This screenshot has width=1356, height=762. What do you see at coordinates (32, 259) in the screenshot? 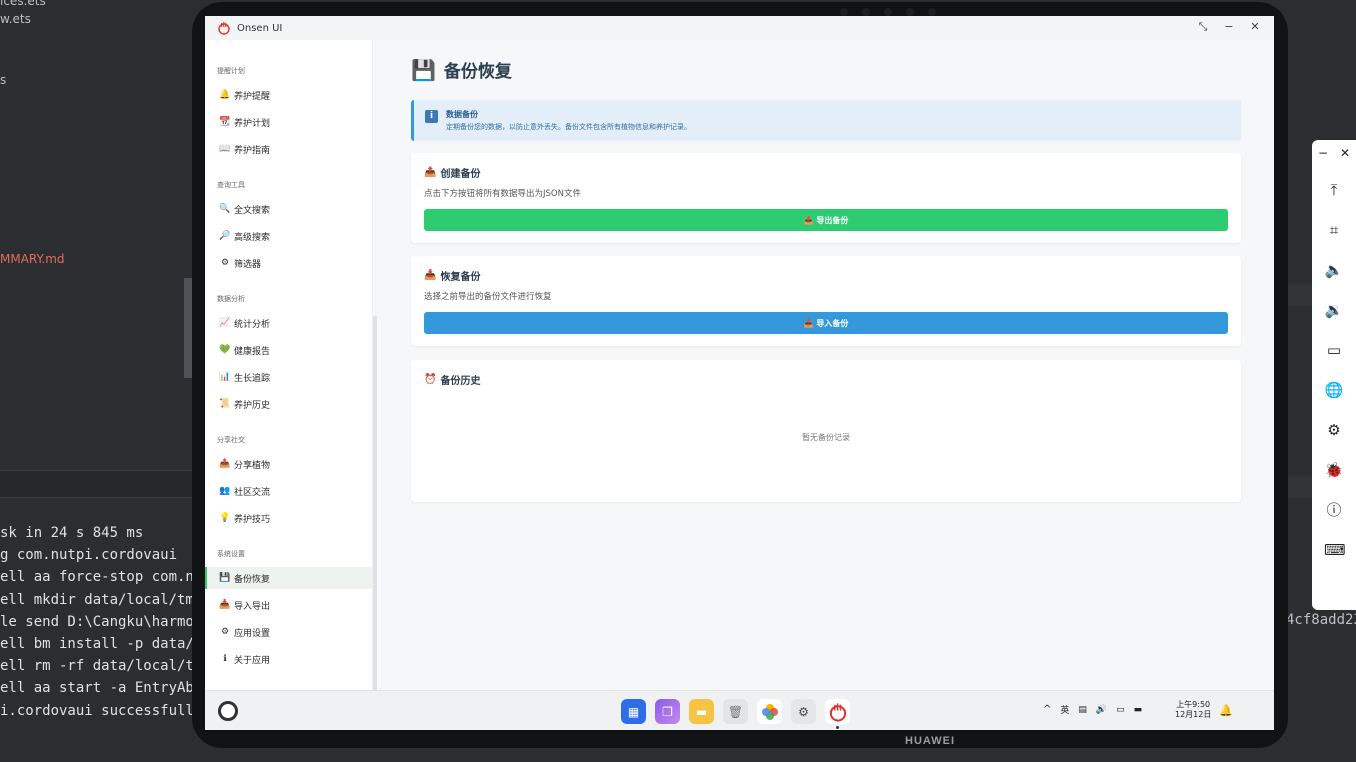
I see `ide-file-item: MMARY.md` at bounding box center [32, 259].